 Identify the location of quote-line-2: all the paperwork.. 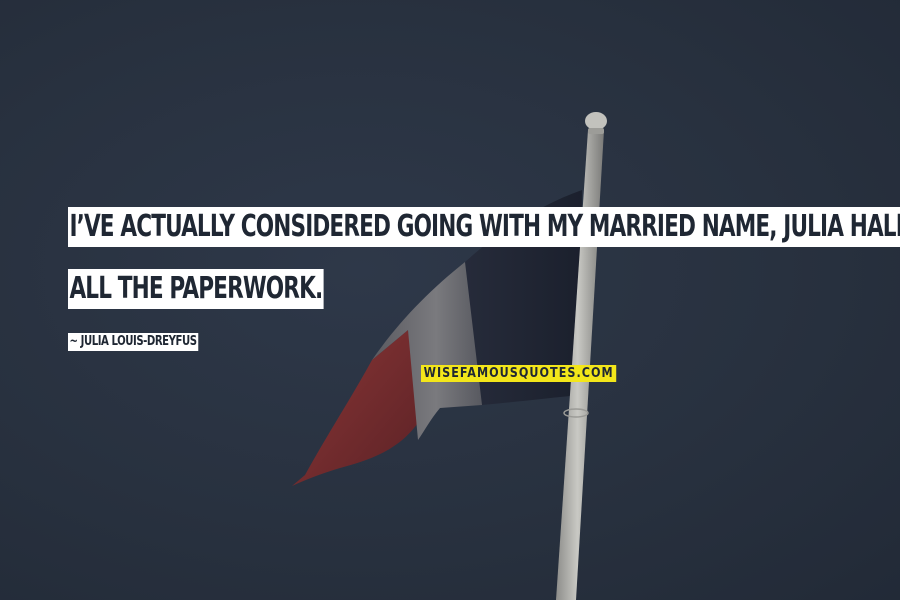
(196, 289).